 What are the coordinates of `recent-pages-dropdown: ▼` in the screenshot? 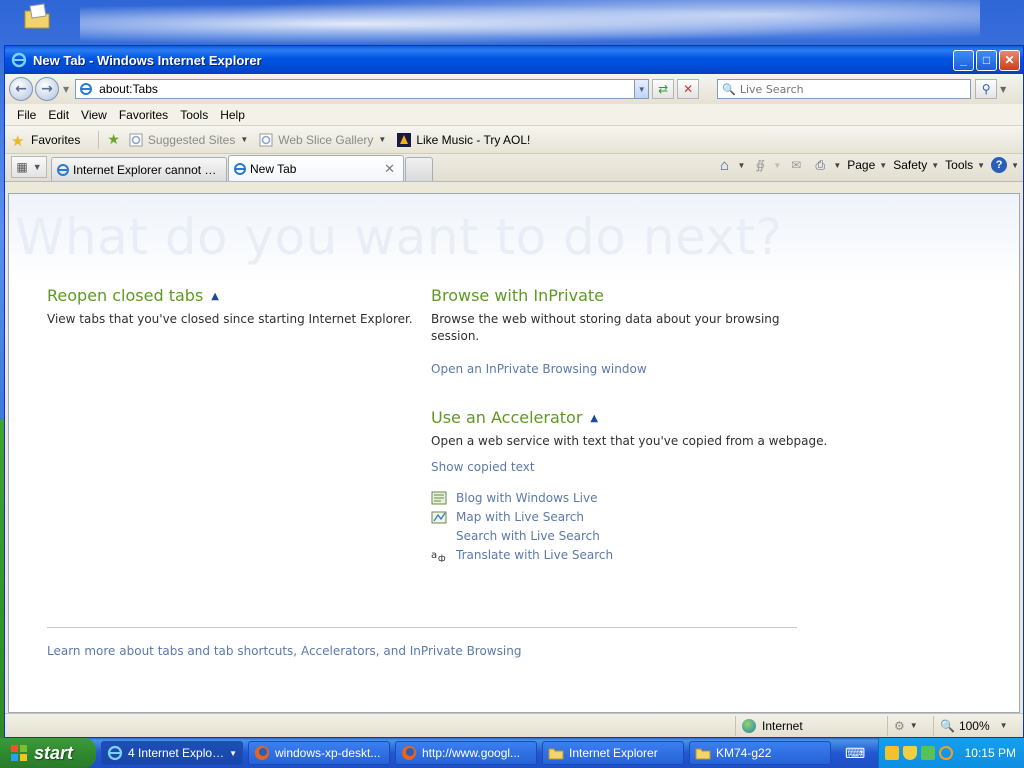 It's located at (66, 89).